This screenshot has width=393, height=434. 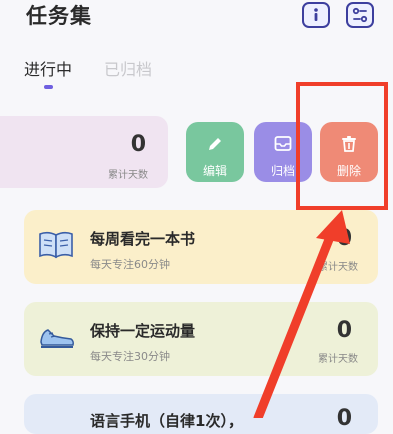 I want to click on edit-button: 编辑, so click(x=215, y=152).